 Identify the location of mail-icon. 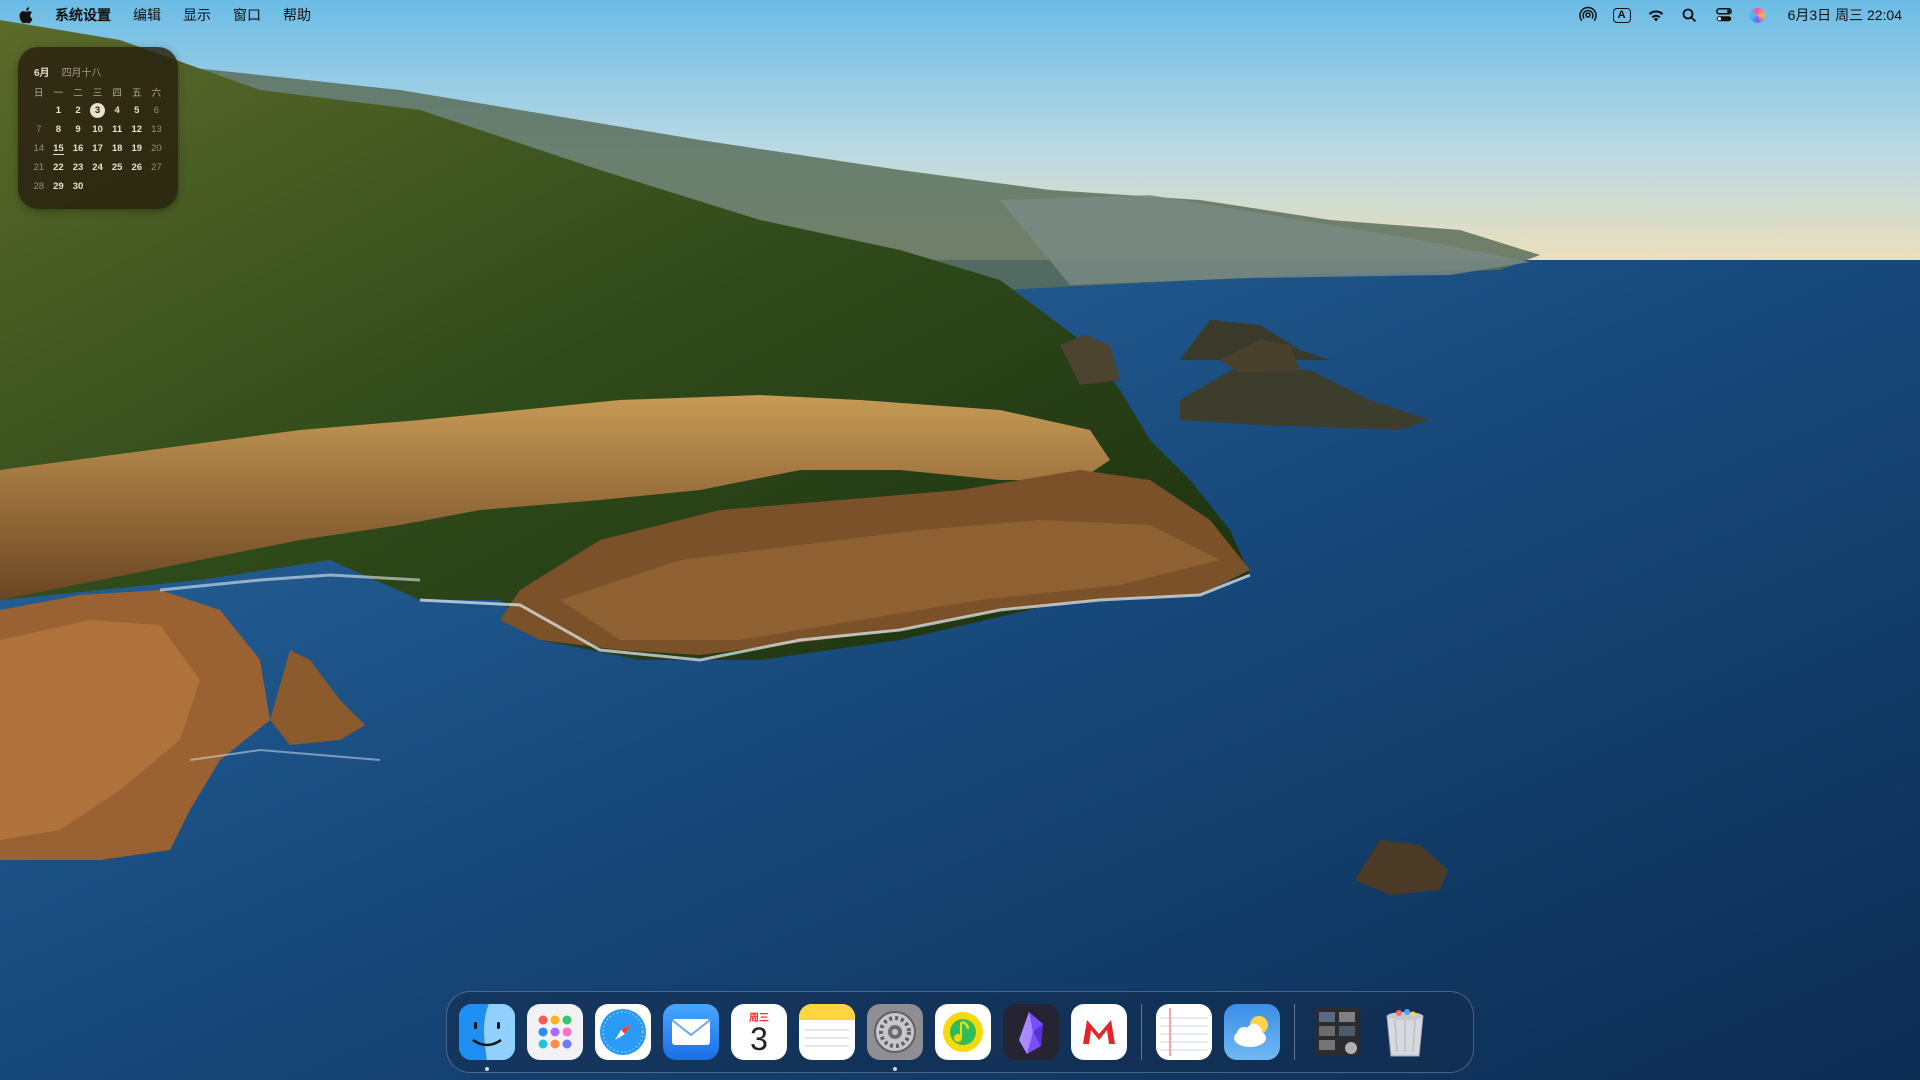
(691, 1032).